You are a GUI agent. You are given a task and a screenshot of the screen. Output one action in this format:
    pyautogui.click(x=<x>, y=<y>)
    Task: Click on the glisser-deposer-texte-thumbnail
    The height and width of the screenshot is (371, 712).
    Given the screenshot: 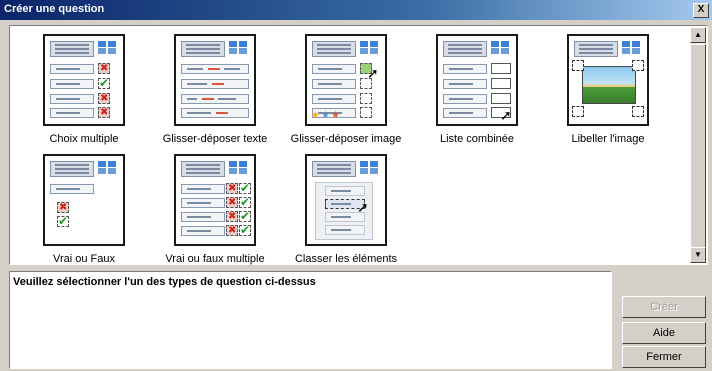 What is the action you would take?
    pyautogui.click(x=215, y=80)
    